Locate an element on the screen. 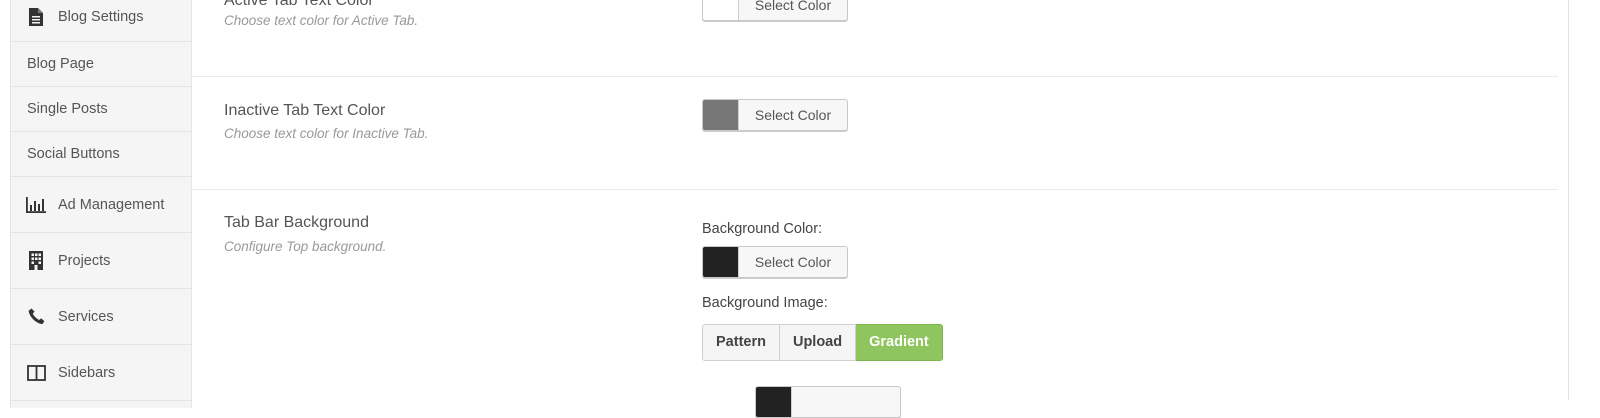  sidebar-item-label: Services is located at coordinates (86, 316).